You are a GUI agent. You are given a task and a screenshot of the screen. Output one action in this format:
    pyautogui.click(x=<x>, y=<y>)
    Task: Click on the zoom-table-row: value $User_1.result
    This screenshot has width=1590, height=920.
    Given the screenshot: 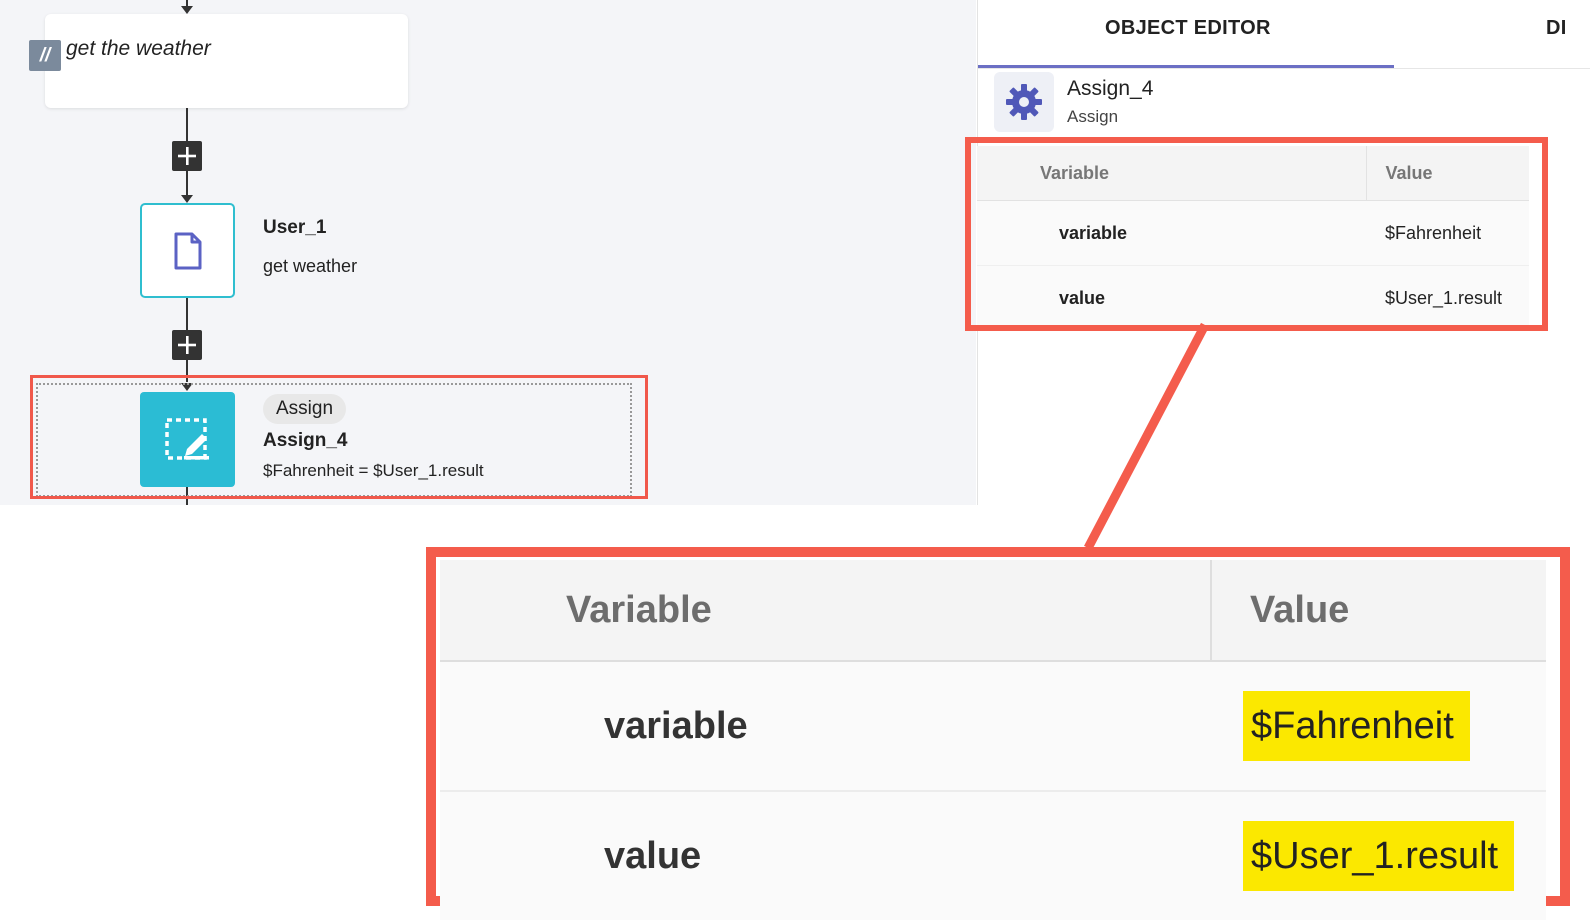 What is the action you would take?
    pyautogui.click(x=993, y=855)
    